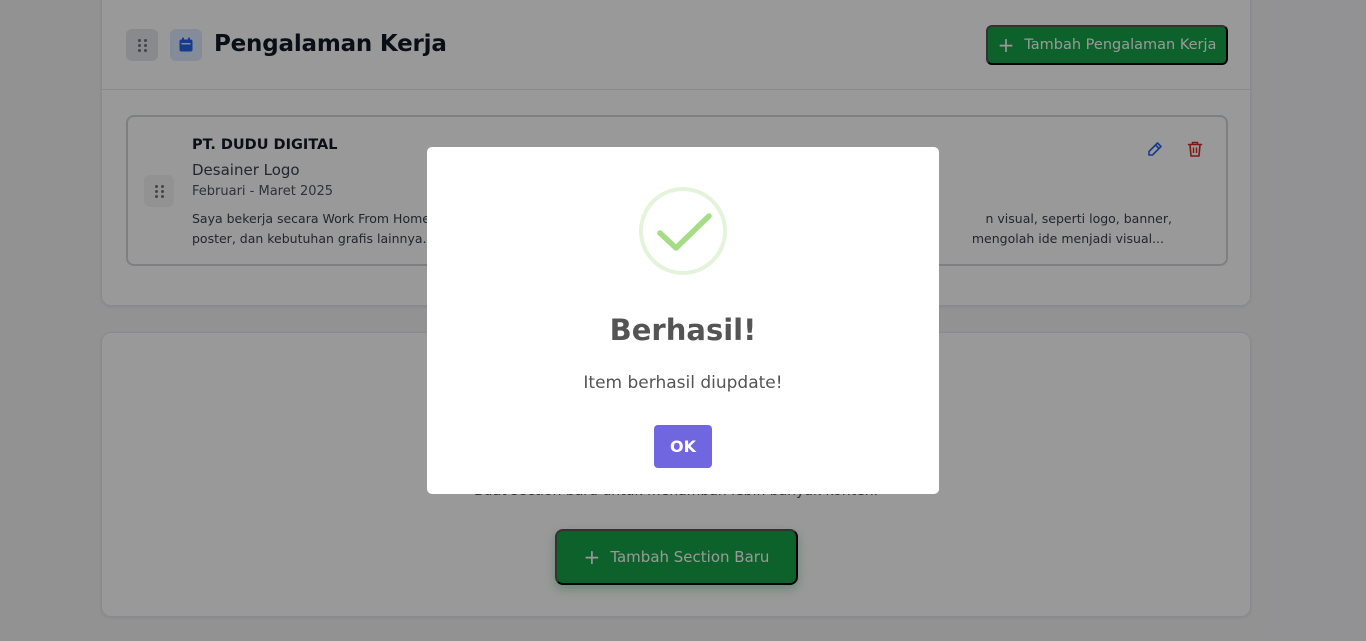  What do you see at coordinates (683, 383) in the screenshot?
I see `dialog-message: Item berhasil diupdate!` at bounding box center [683, 383].